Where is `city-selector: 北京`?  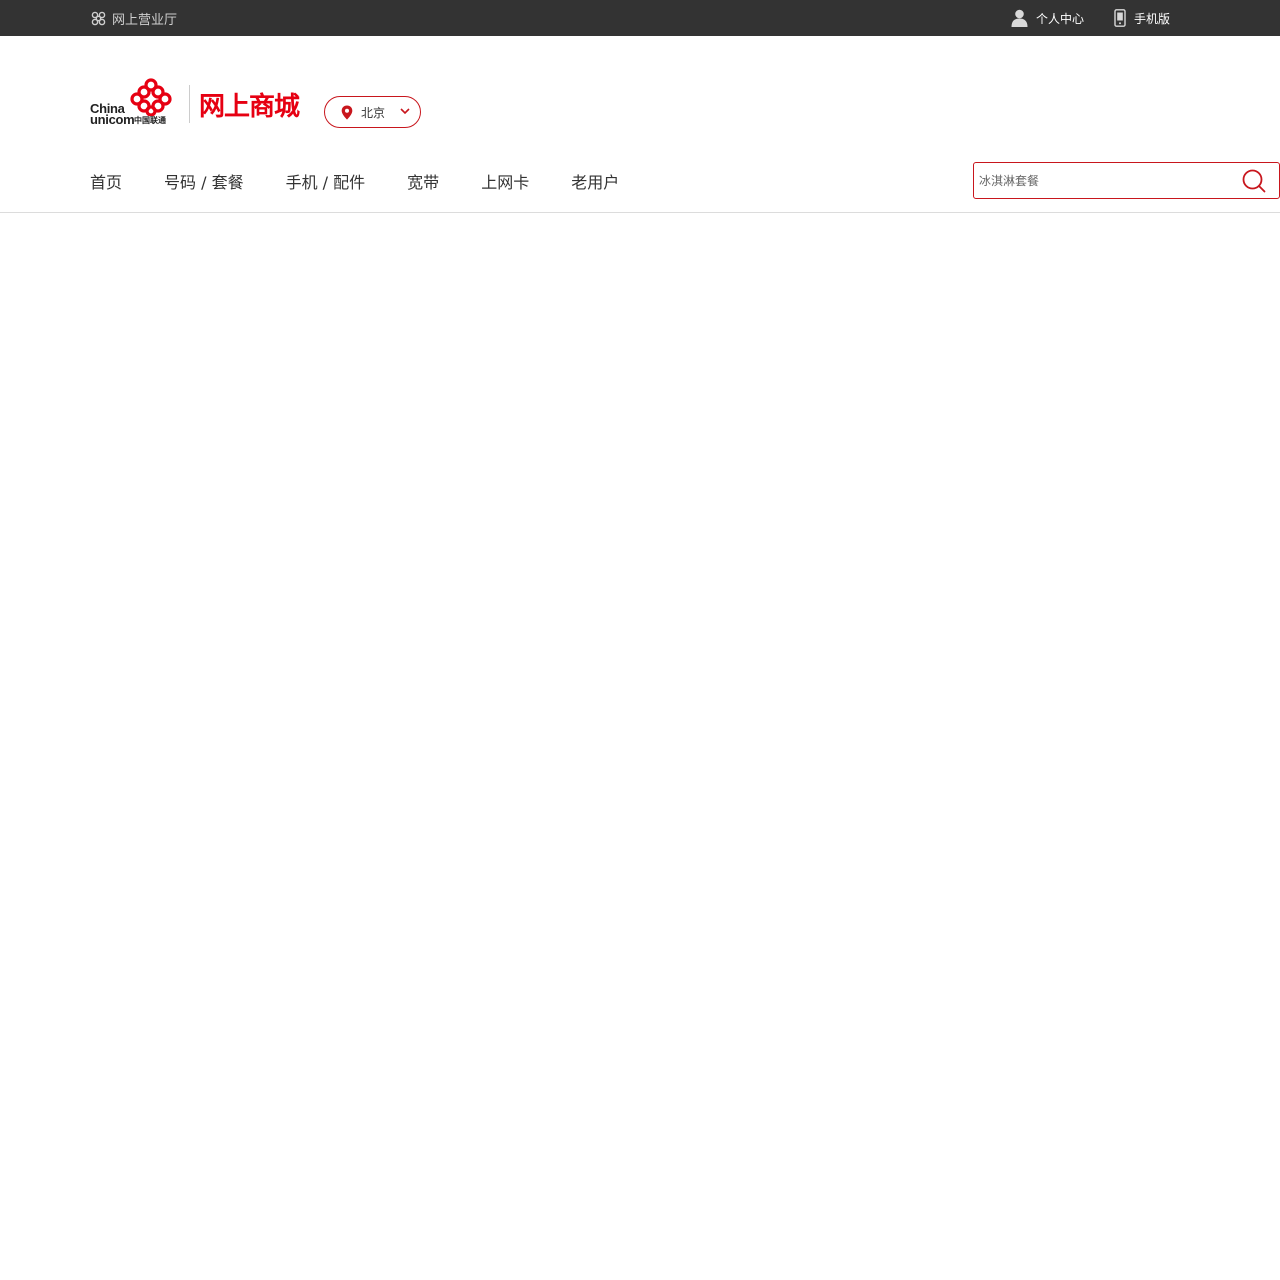
city-selector: 北京 is located at coordinates (372, 112).